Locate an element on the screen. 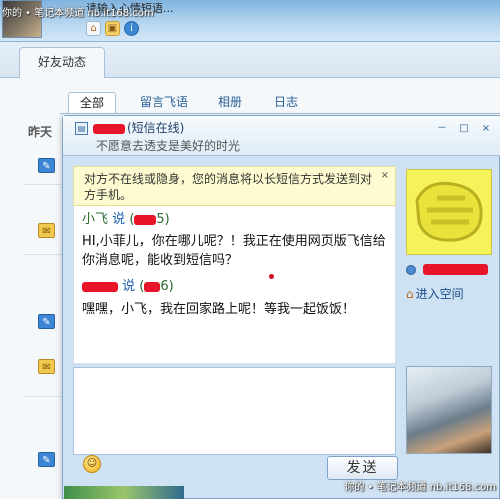 The image size is (500, 499). contact-avatar is located at coordinates (449, 212).